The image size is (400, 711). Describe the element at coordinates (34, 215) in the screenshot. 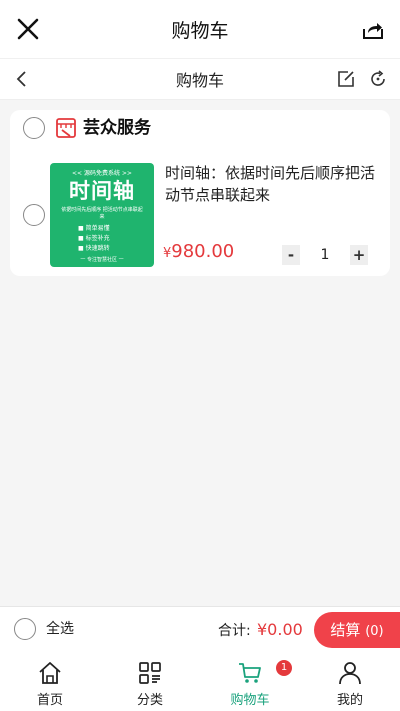

I see `item-select-radio` at that location.